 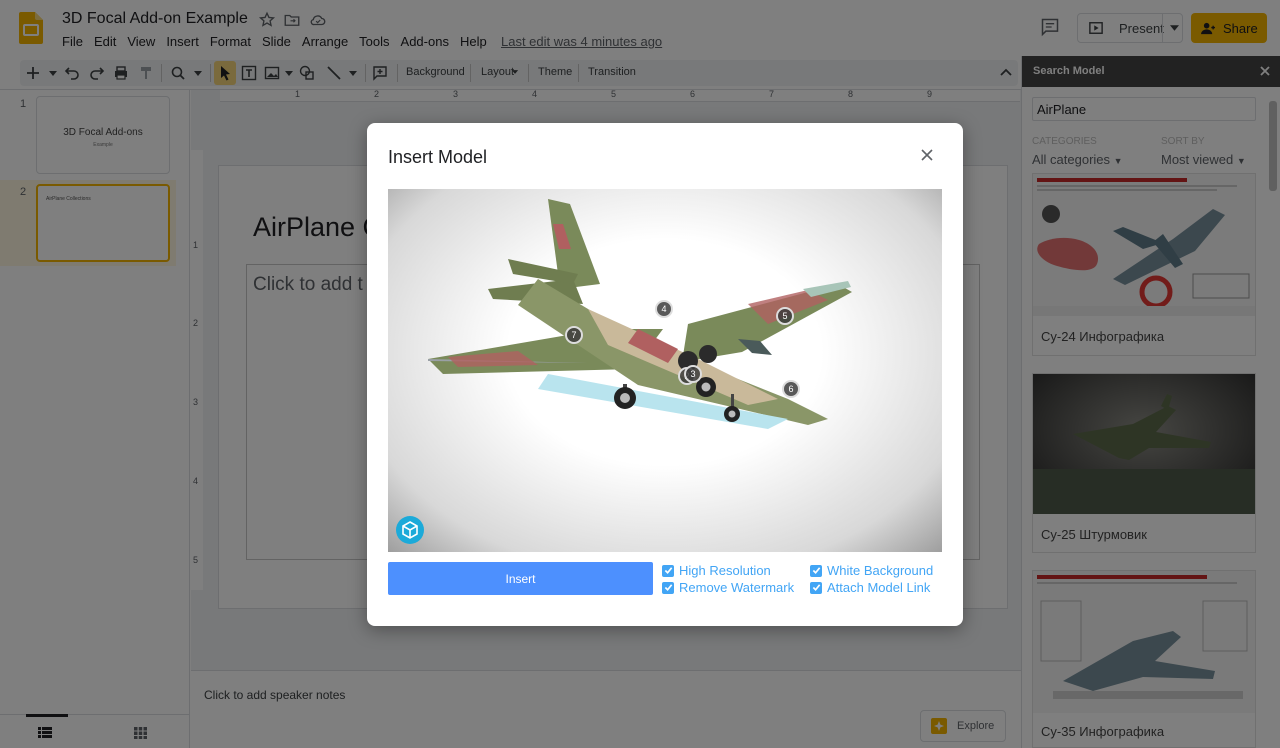 What do you see at coordinates (871, 570) in the screenshot?
I see `white-background-checkbox: White Background` at bounding box center [871, 570].